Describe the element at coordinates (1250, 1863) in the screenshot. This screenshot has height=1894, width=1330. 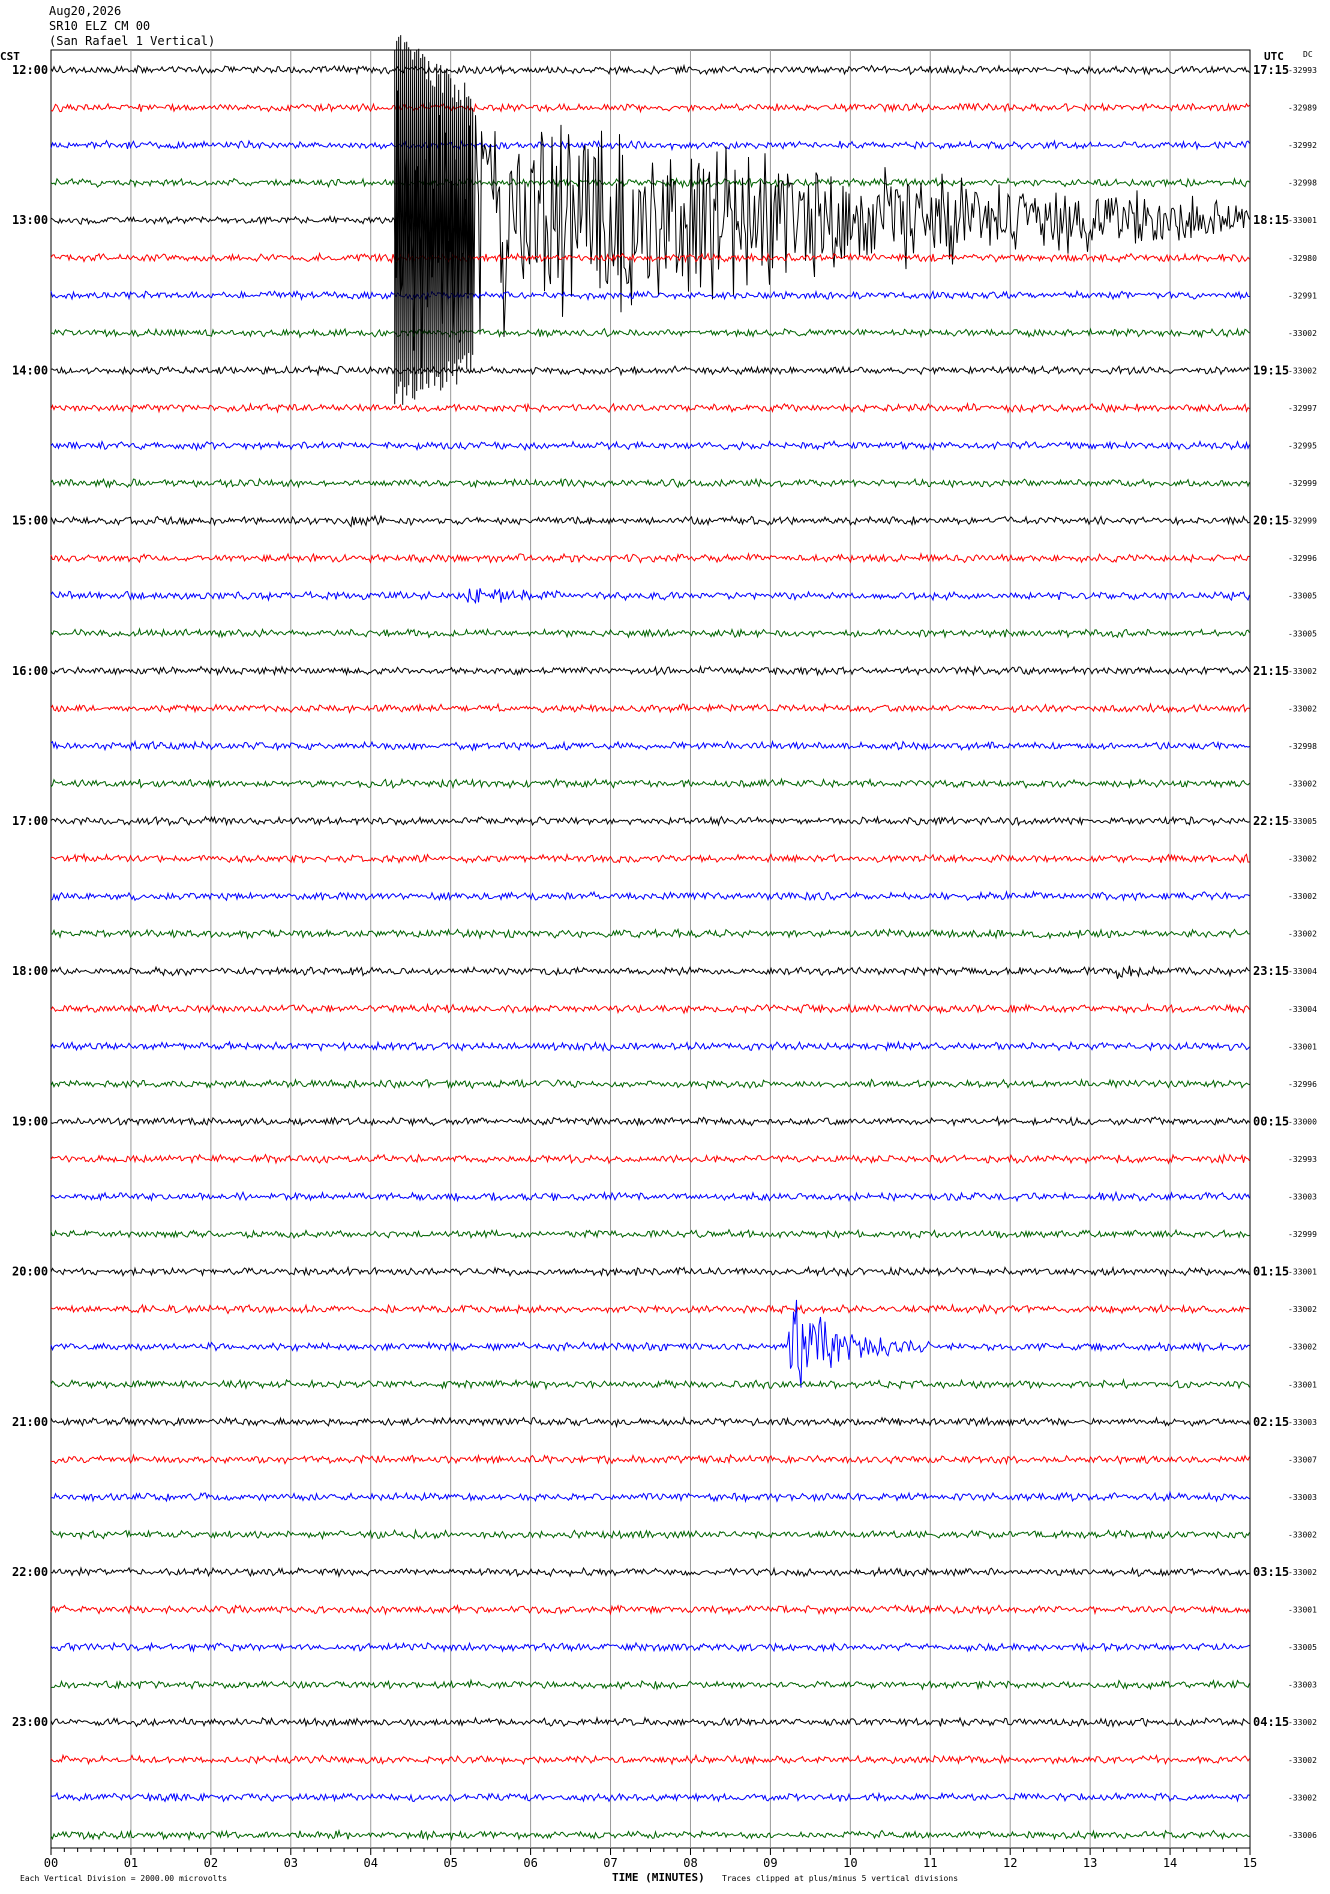
I see `x-tick-label: 15` at that location.